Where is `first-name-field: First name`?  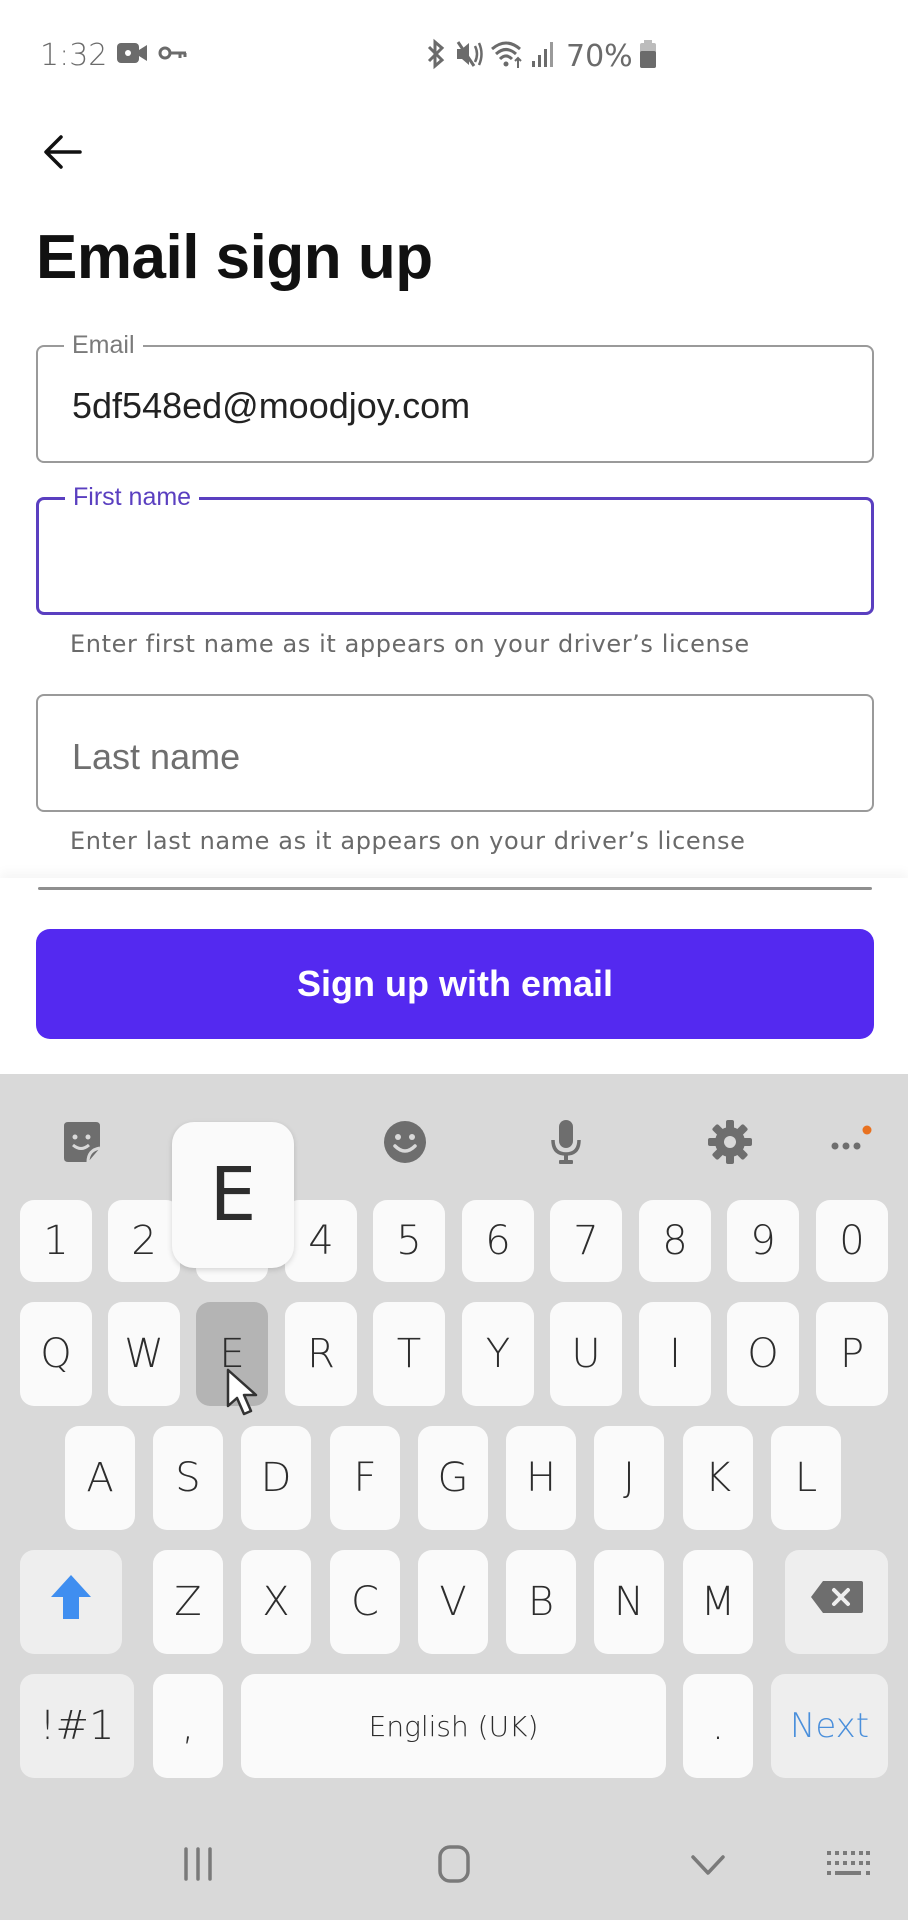
first-name-field: First name is located at coordinates (455, 548).